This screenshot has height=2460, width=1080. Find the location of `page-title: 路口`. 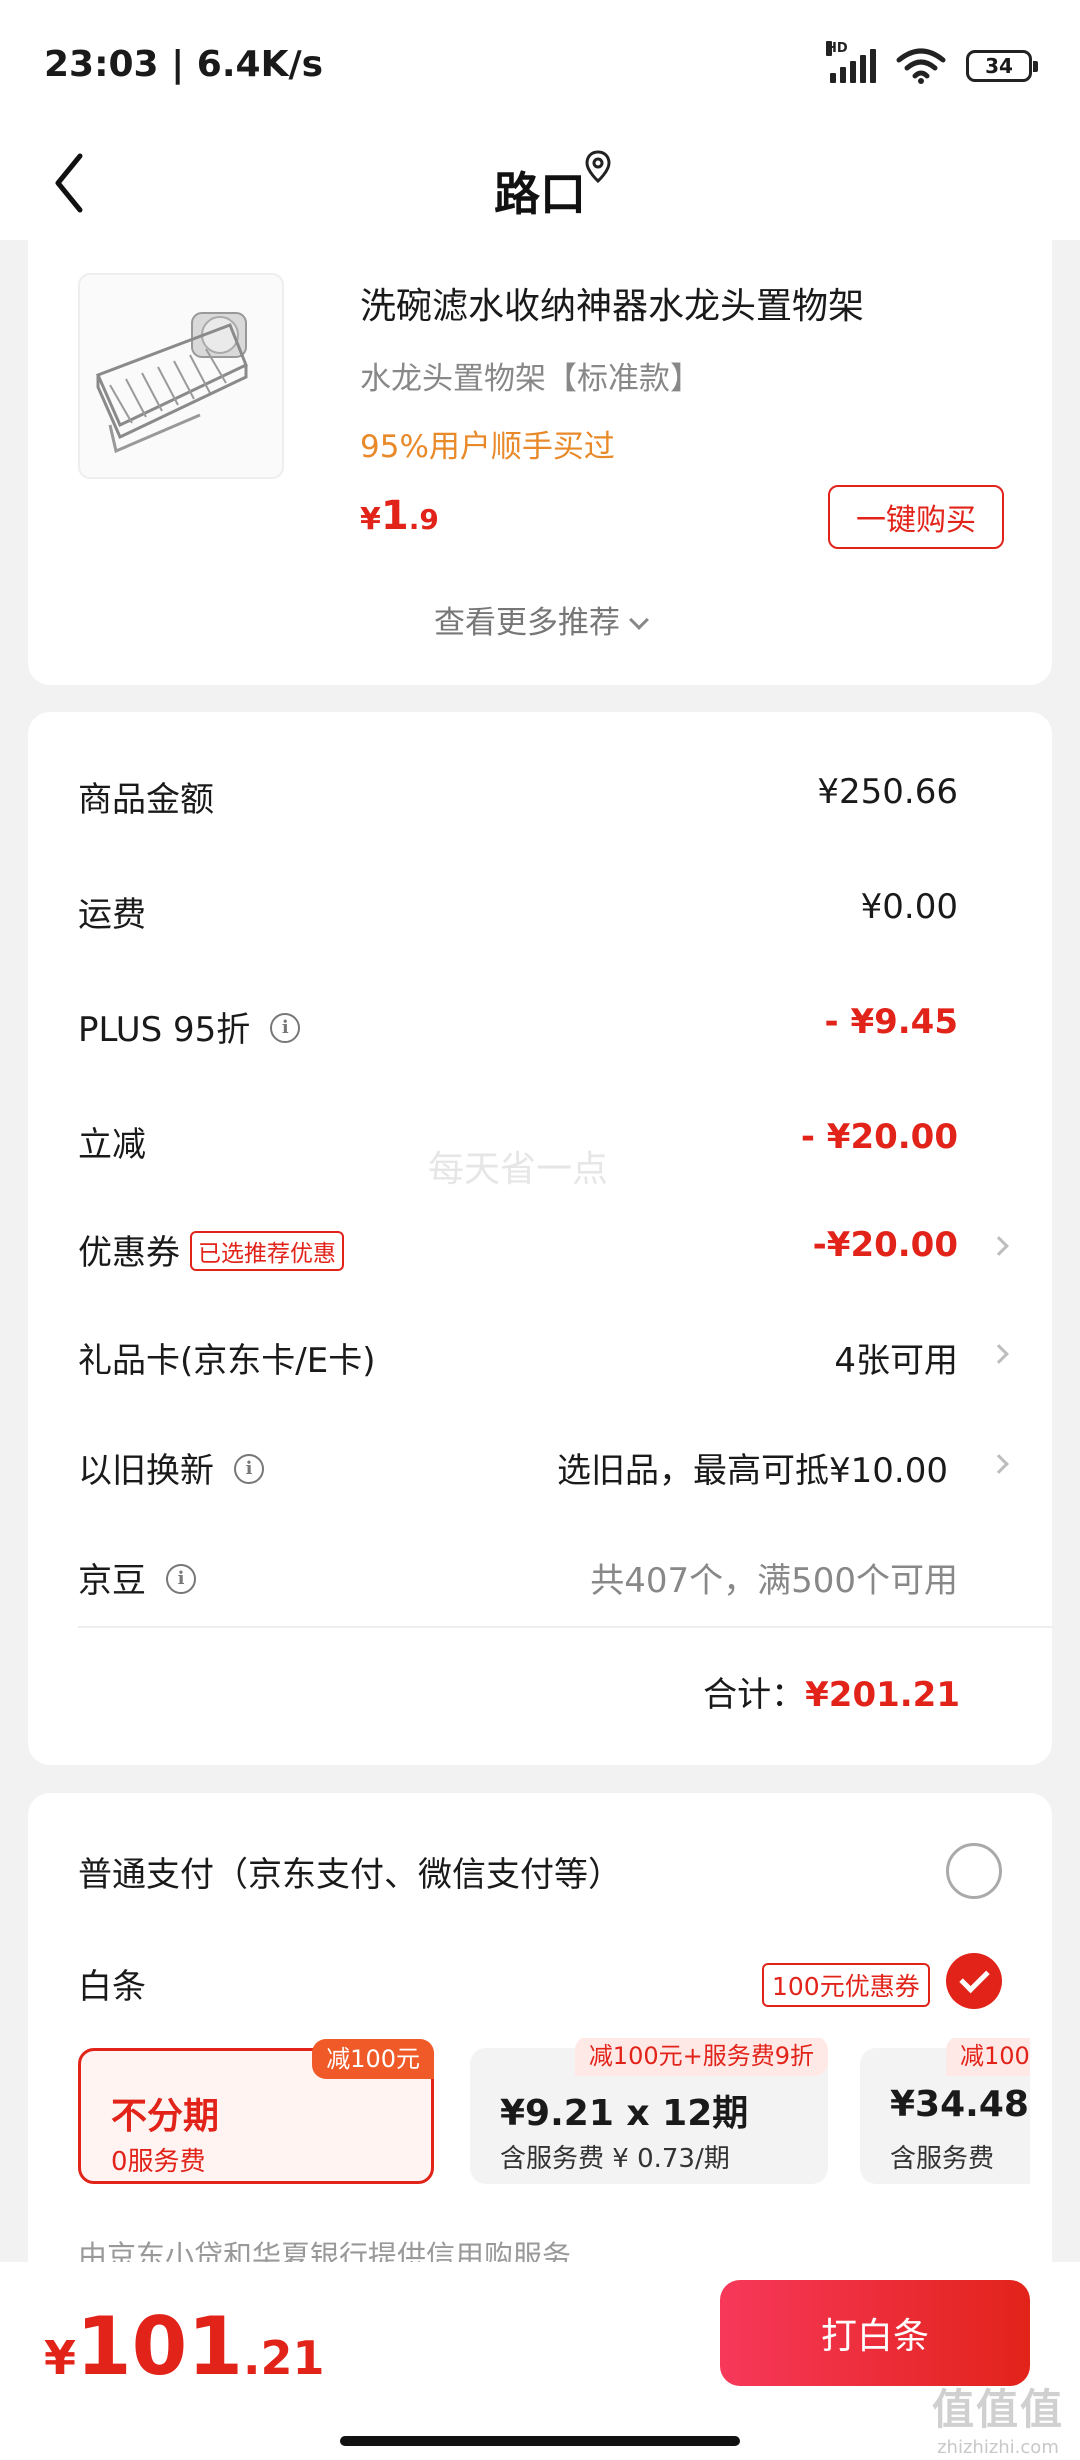

page-title: 路口 is located at coordinates (540, 194).